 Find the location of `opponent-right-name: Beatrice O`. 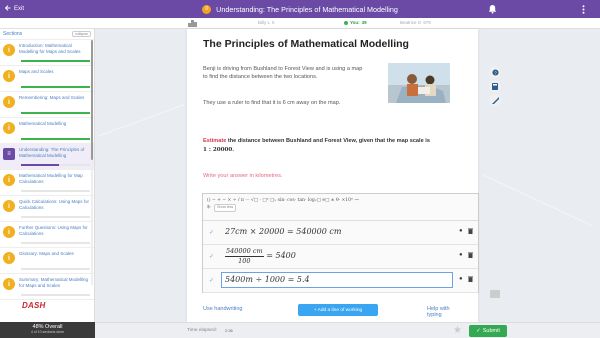

opponent-right-name: Beatrice O is located at coordinates (411, 22).